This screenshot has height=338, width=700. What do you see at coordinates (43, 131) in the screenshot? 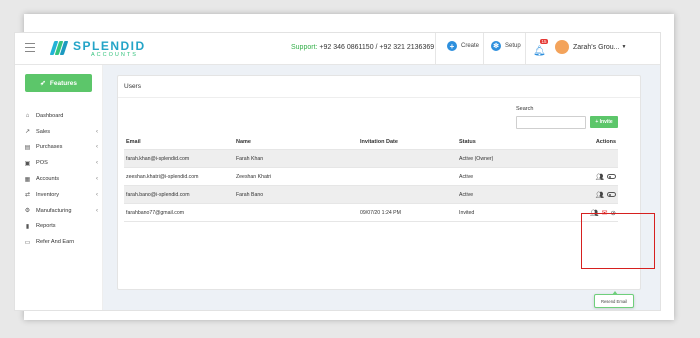
I see `sidebar-item-label: Sales` at bounding box center [43, 131].